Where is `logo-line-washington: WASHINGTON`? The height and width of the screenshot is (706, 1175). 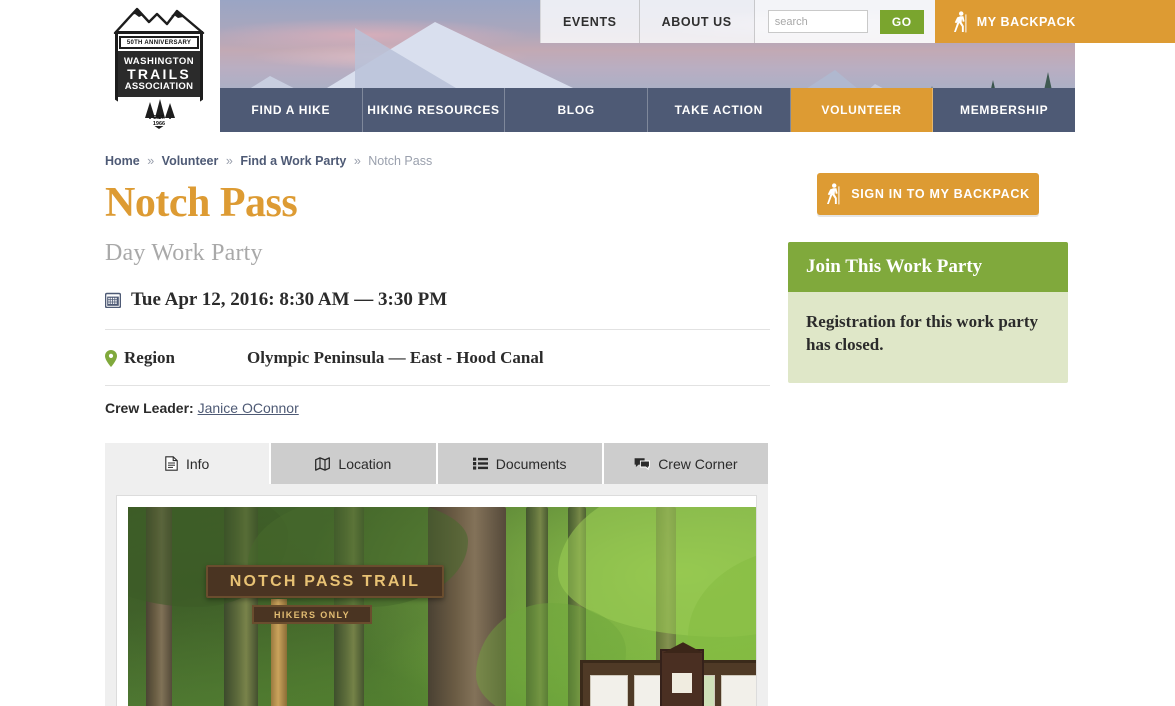 logo-line-washington: WASHINGTON is located at coordinates (159, 61).